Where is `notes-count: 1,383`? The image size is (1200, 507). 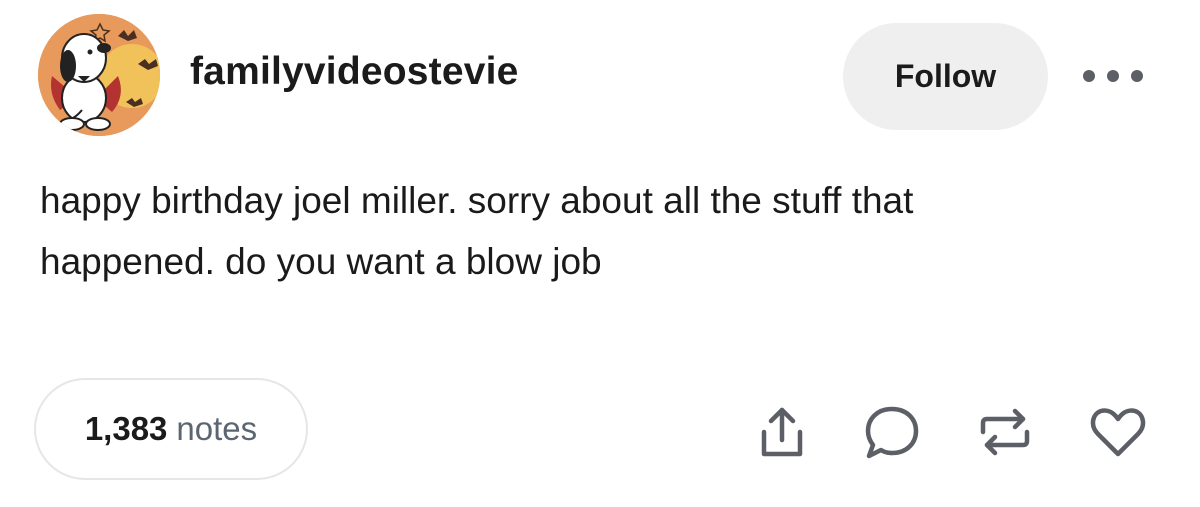
notes-count: 1,383 is located at coordinates (126, 428).